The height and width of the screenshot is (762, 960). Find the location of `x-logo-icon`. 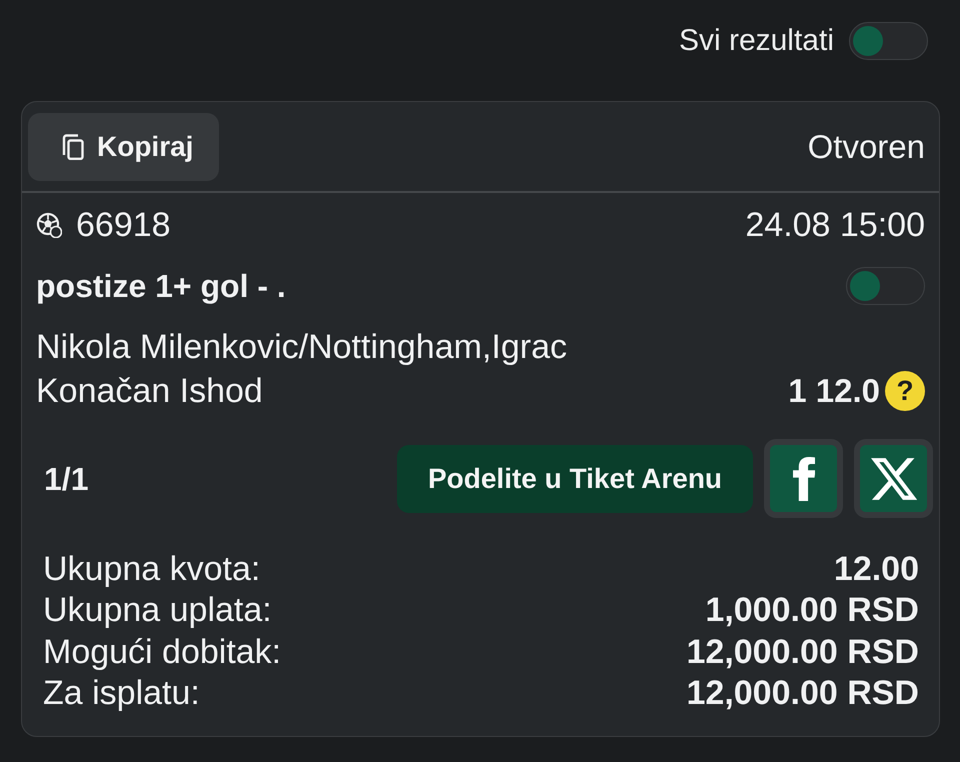

x-logo-icon is located at coordinates (893, 479).